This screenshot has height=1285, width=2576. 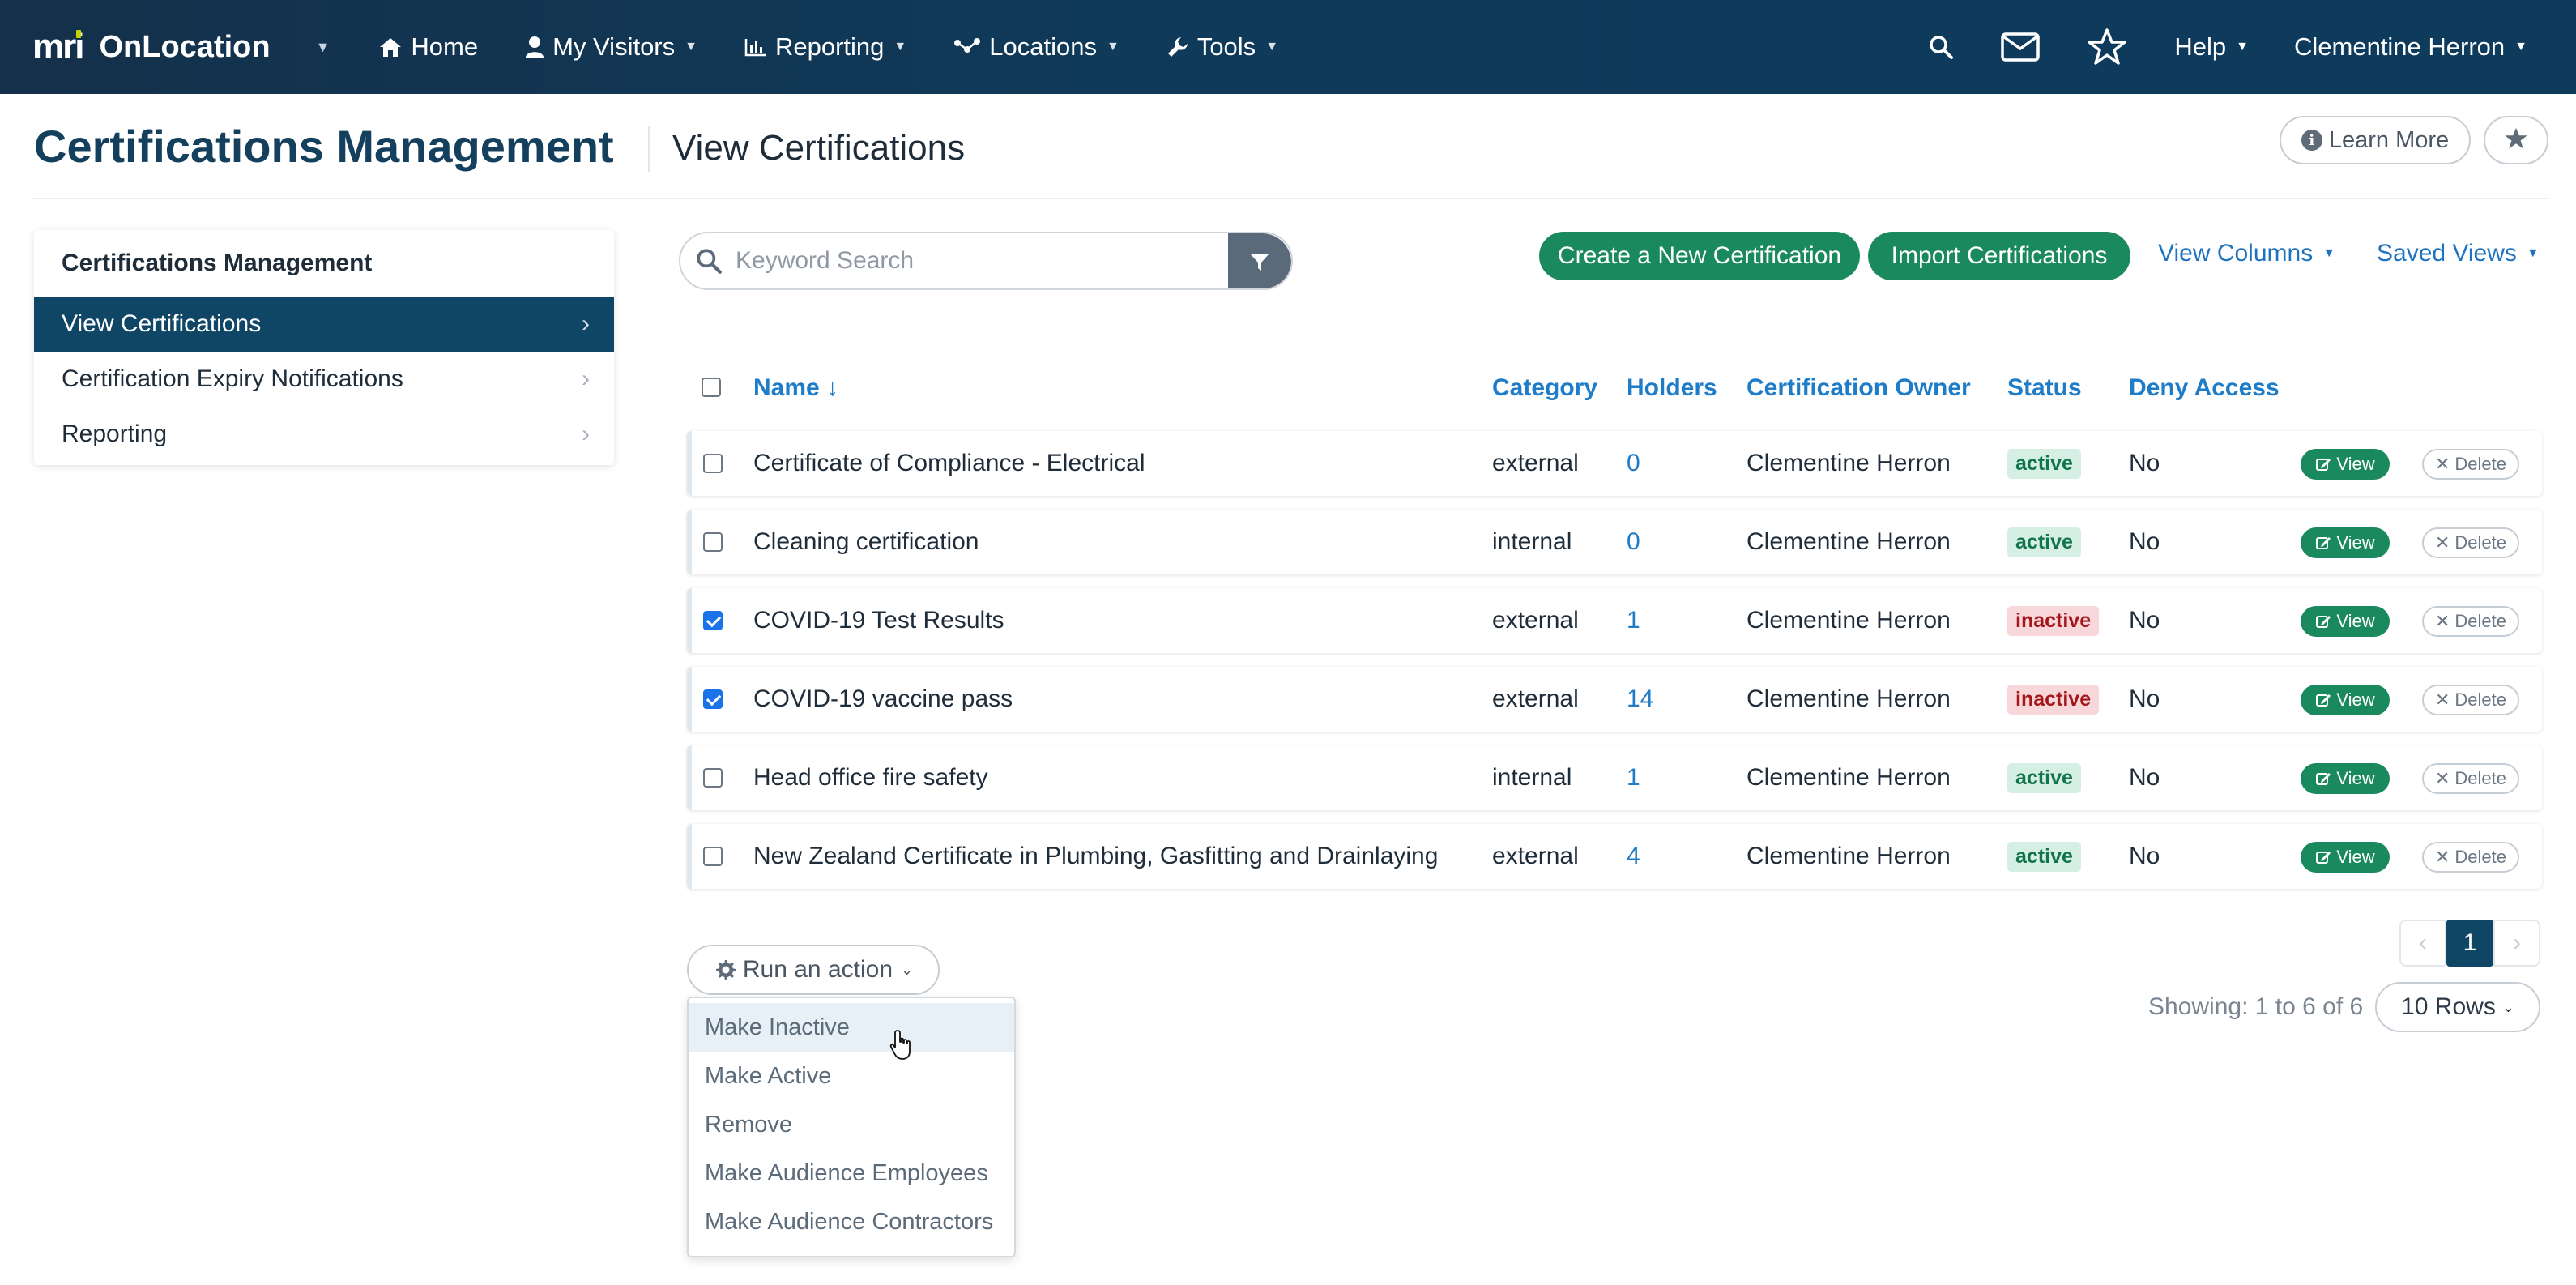 I want to click on column-header-status: Status, so click(x=2045, y=388).